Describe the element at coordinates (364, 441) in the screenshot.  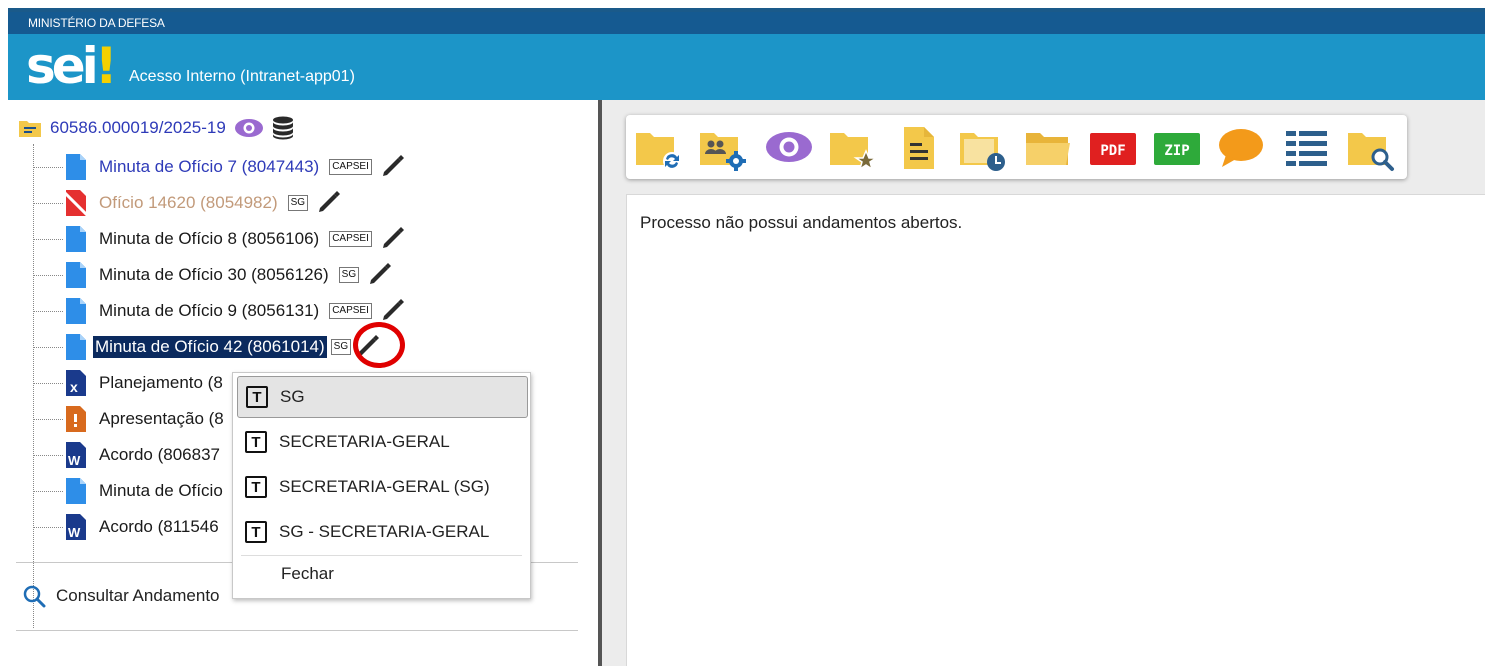
I see `popup-item-label: SECRETARIA-GERAL` at that location.